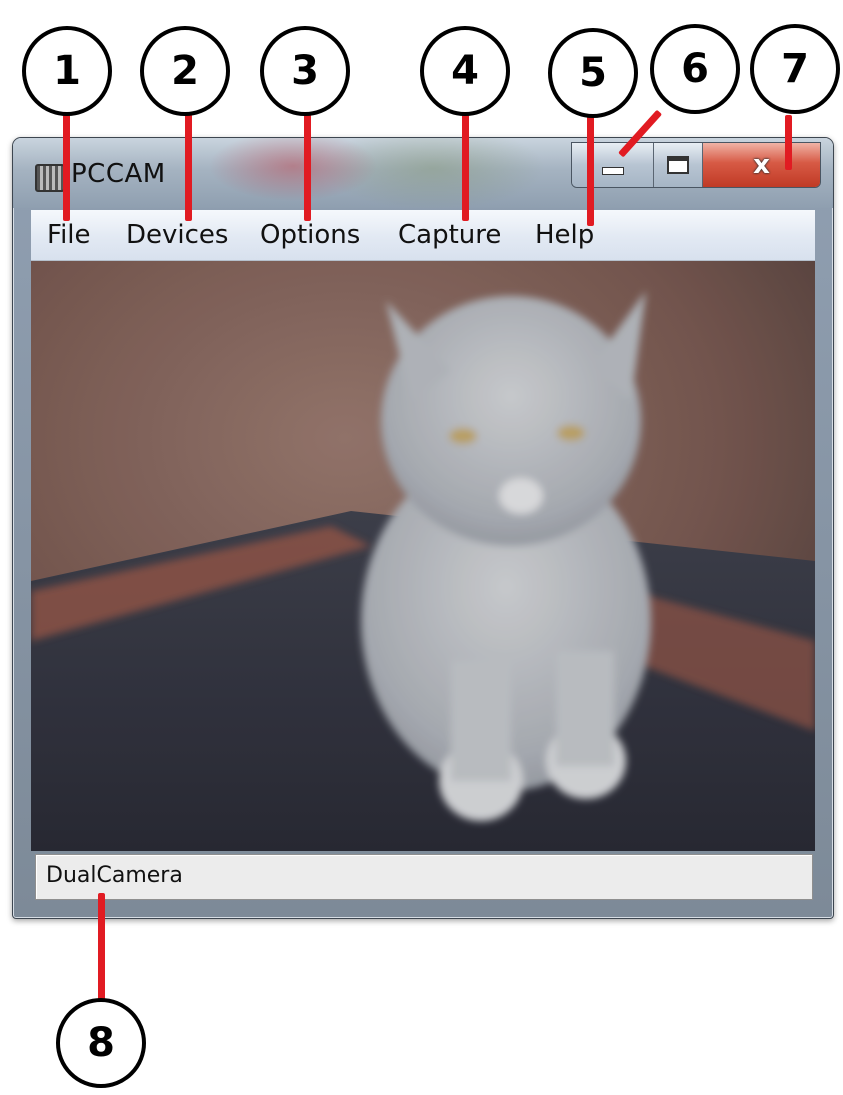 The width and height of the screenshot is (843, 1095). Describe the element at coordinates (310, 235) in the screenshot. I see `menu-options: Options` at that location.